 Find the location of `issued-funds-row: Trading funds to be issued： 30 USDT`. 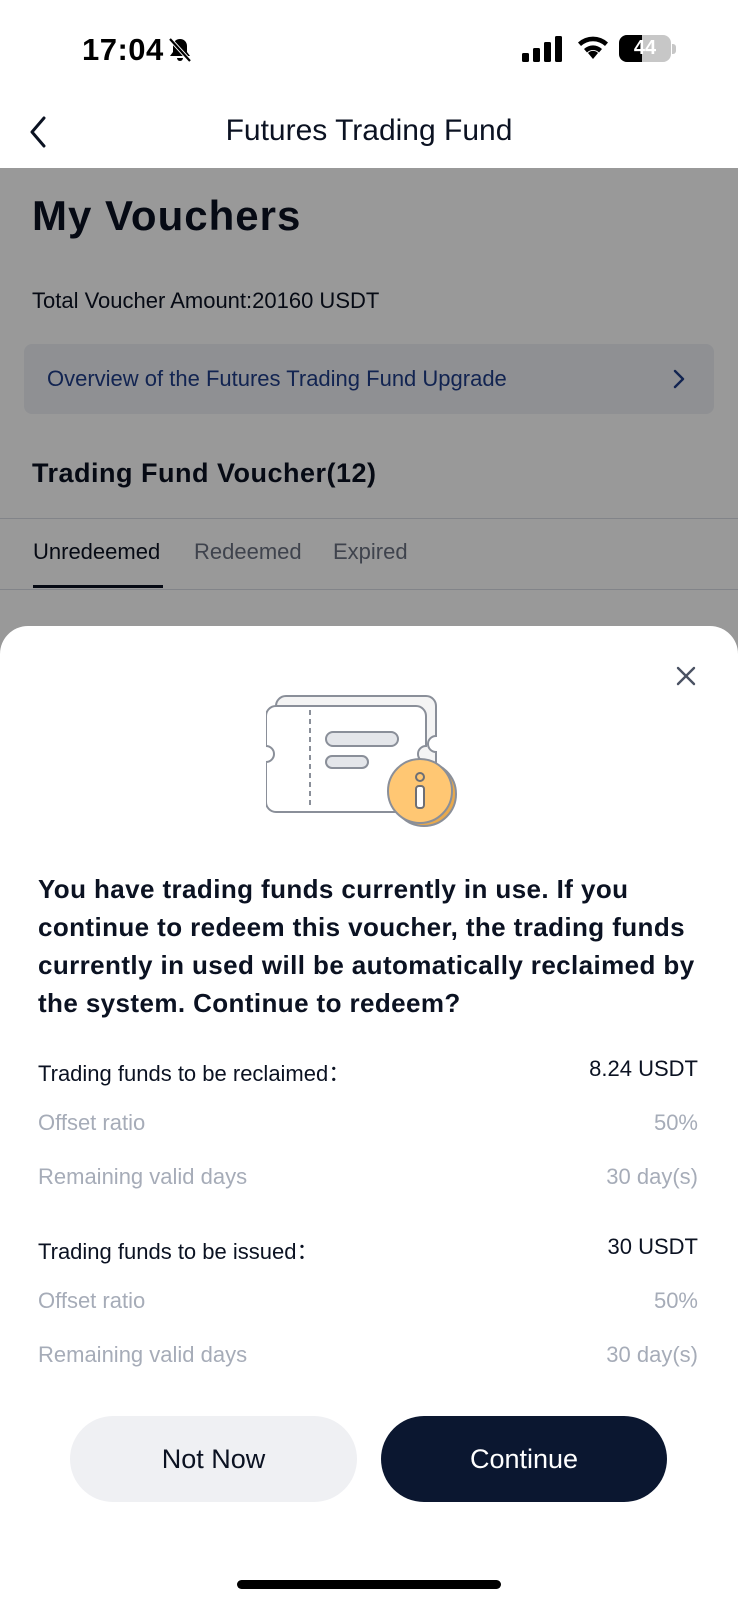

issued-funds-row: Trading funds to be issued： 30 USDT is located at coordinates (368, 1250).